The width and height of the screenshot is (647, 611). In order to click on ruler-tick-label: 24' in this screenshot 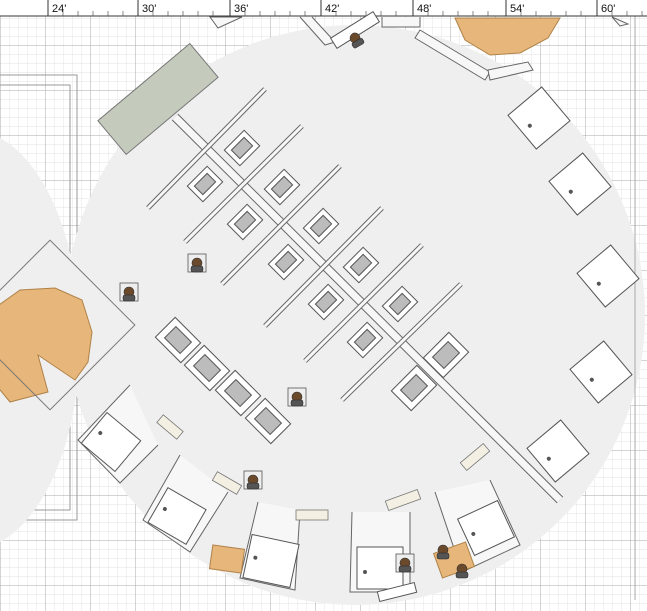, I will do `click(59, 9)`.